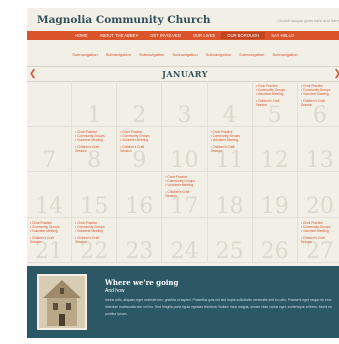  What do you see at coordinates (140, 195) in the screenshot?
I see `calendar-day: 16` at bounding box center [140, 195].